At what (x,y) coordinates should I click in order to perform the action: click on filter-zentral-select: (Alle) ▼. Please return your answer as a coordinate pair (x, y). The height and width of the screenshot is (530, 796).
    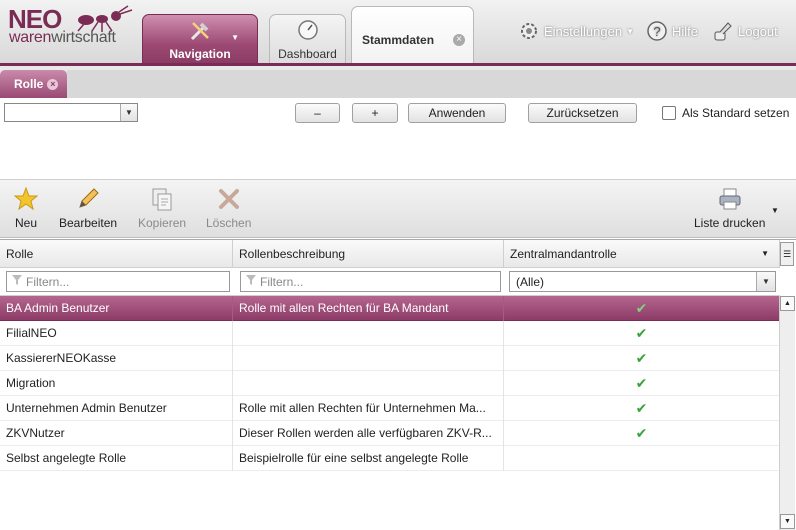
    Looking at the image, I should click on (642, 281).